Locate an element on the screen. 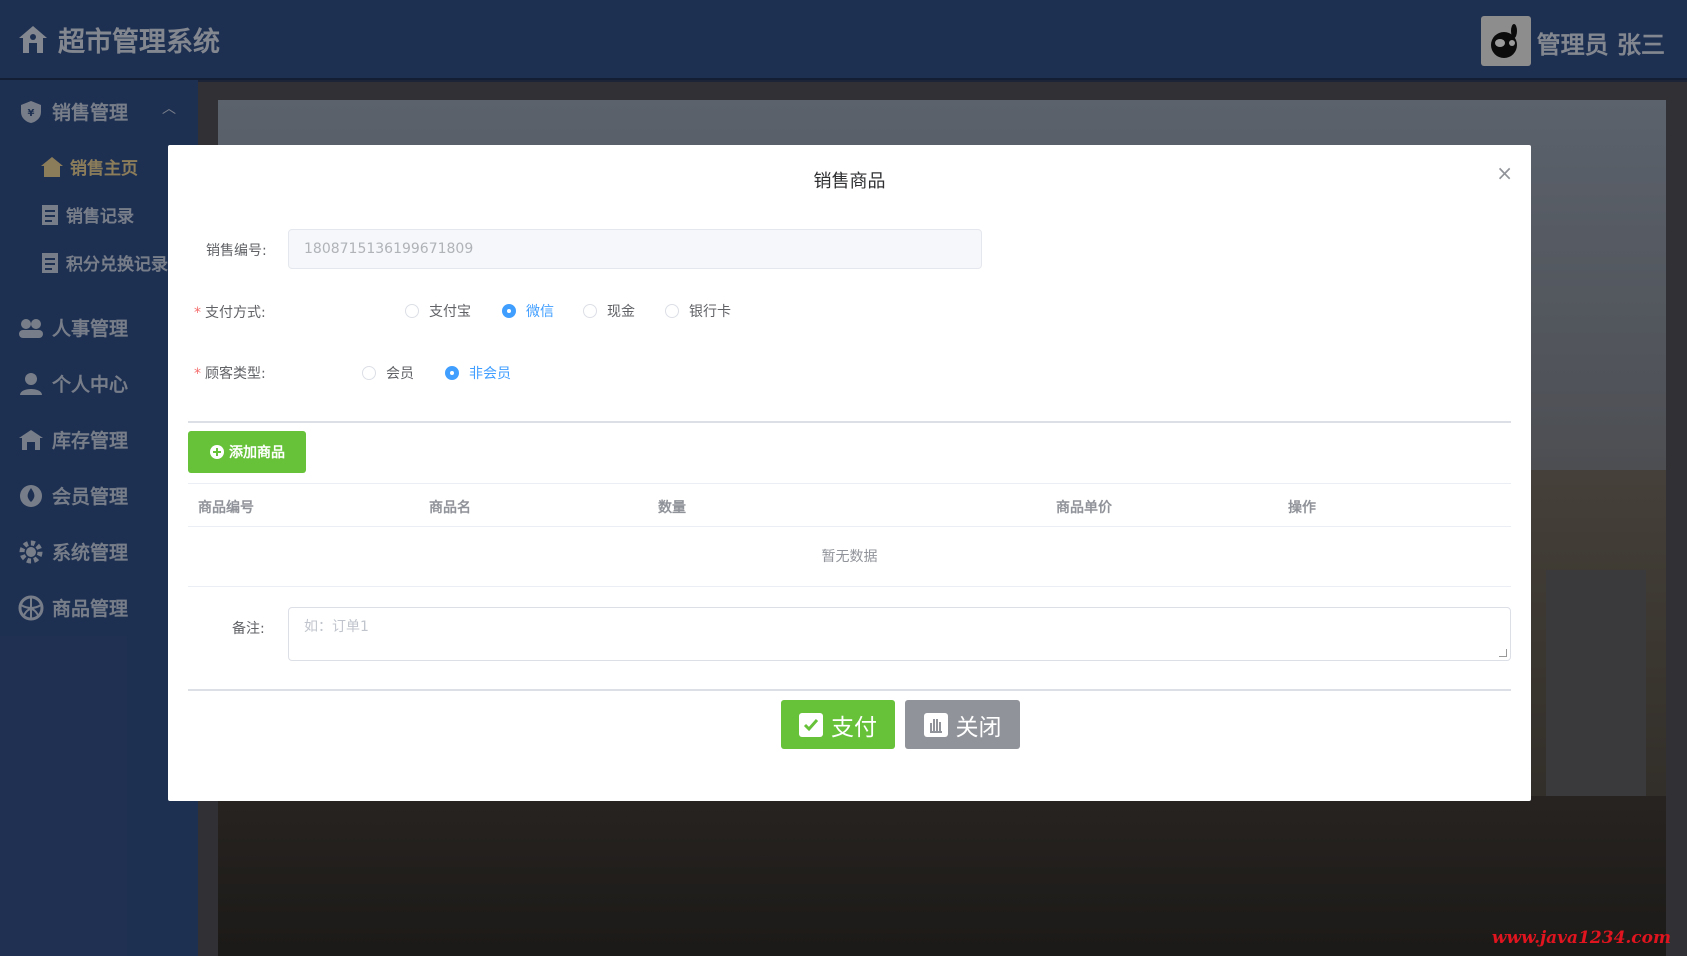 The height and width of the screenshot is (956, 1687). sale-no-label: 销售编号: is located at coordinates (236, 251).